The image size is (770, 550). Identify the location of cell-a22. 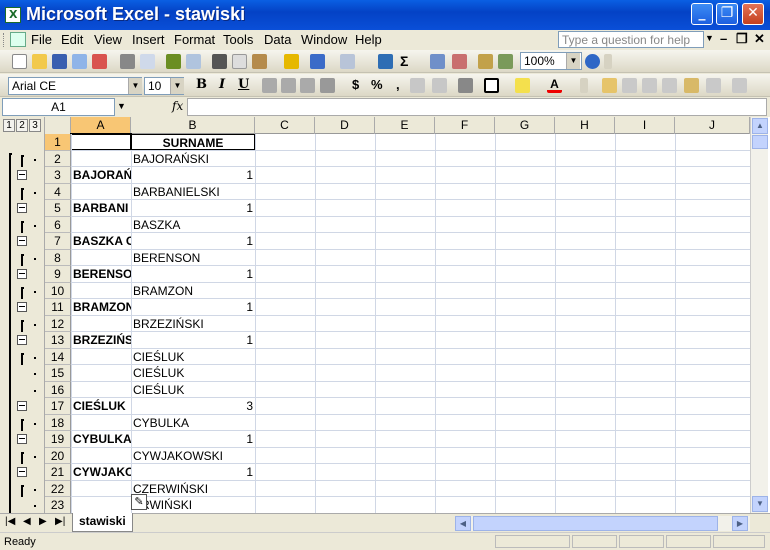
(101, 489).